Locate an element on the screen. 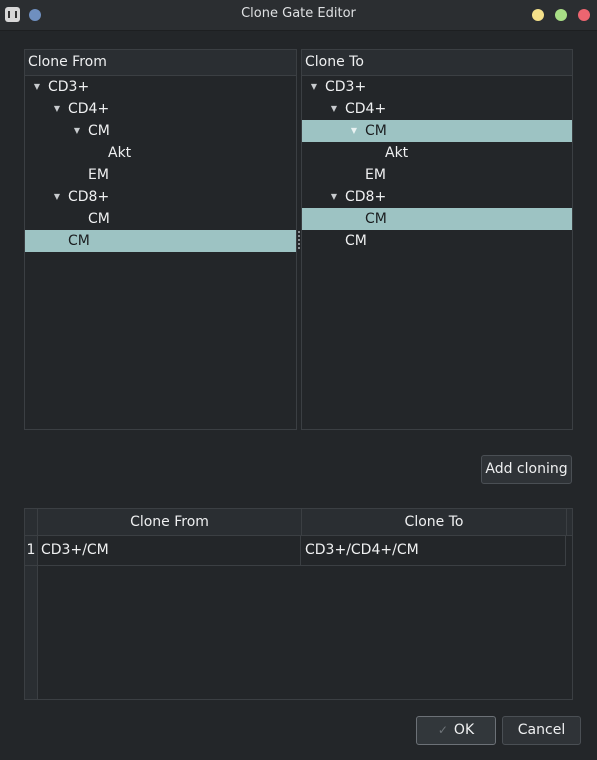 This screenshot has width=597, height=760. clone-to-header: Clone To is located at coordinates (437, 63).